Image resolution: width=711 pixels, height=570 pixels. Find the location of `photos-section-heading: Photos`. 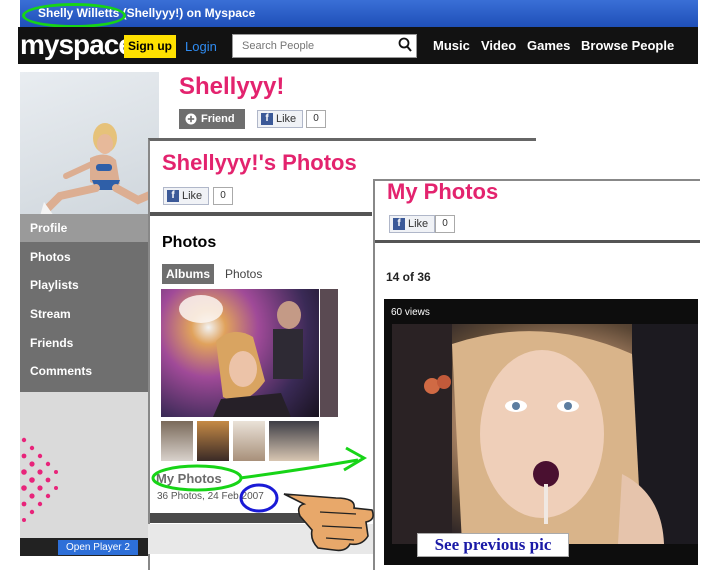

photos-section-heading: Photos is located at coordinates (189, 242).